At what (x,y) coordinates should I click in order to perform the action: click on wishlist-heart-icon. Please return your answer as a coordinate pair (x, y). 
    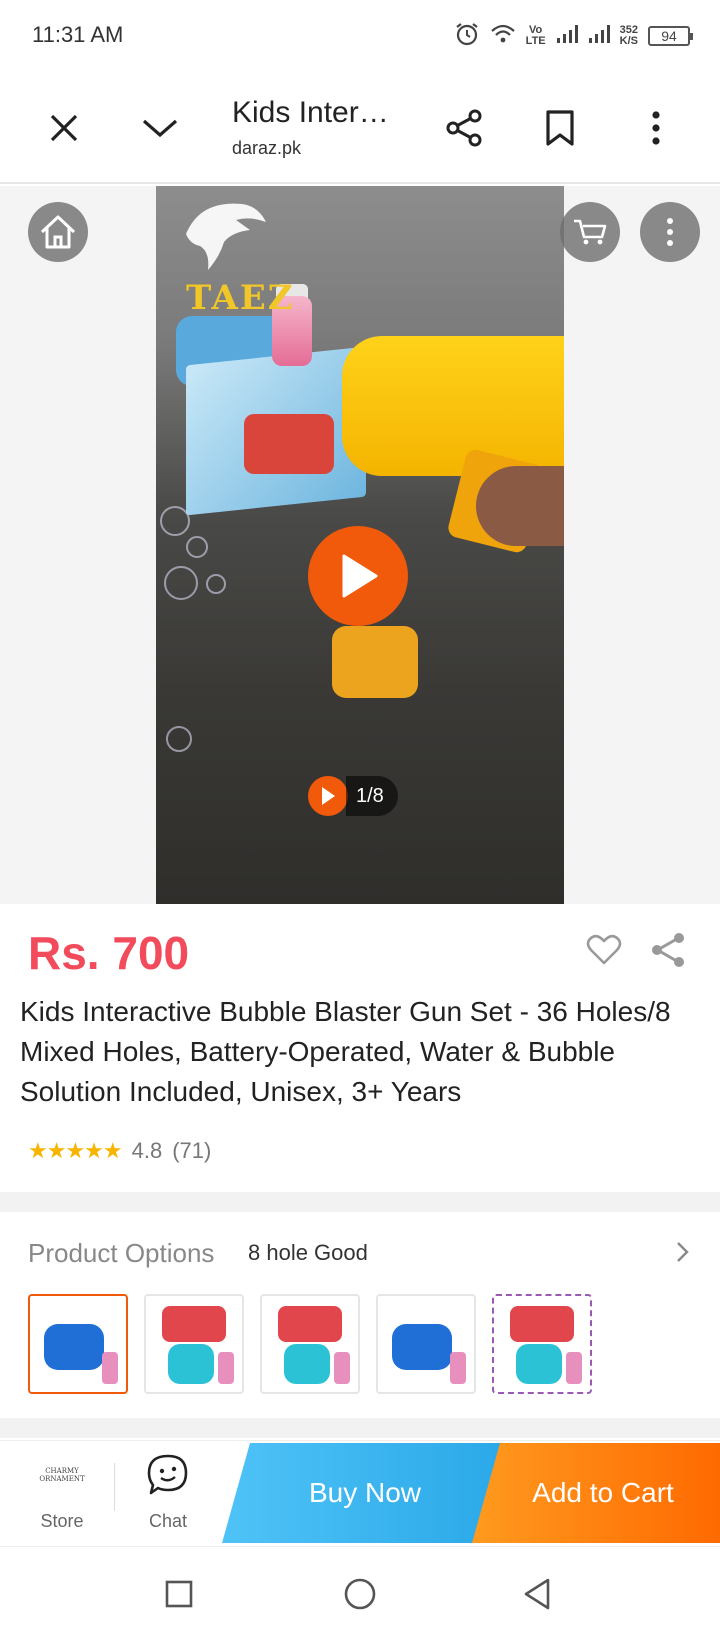
    Looking at the image, I should click on (604, 950).